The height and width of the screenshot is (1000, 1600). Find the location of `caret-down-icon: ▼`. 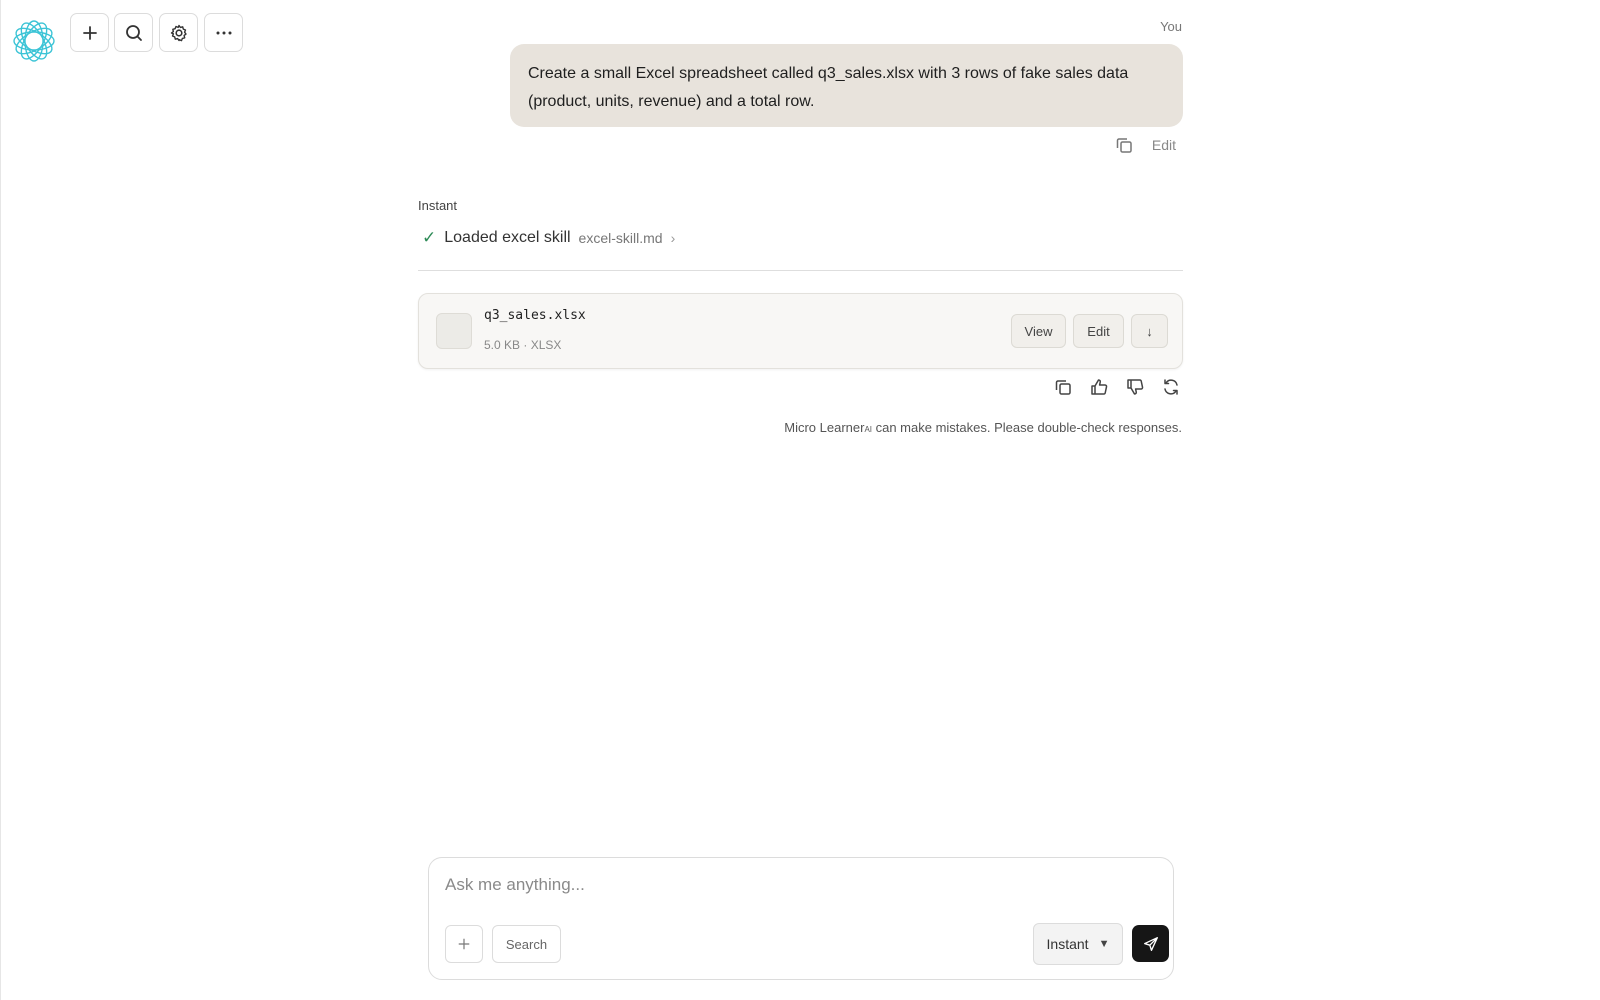

caret-down-icon: ▼ is located at coordinates (1104, 944).